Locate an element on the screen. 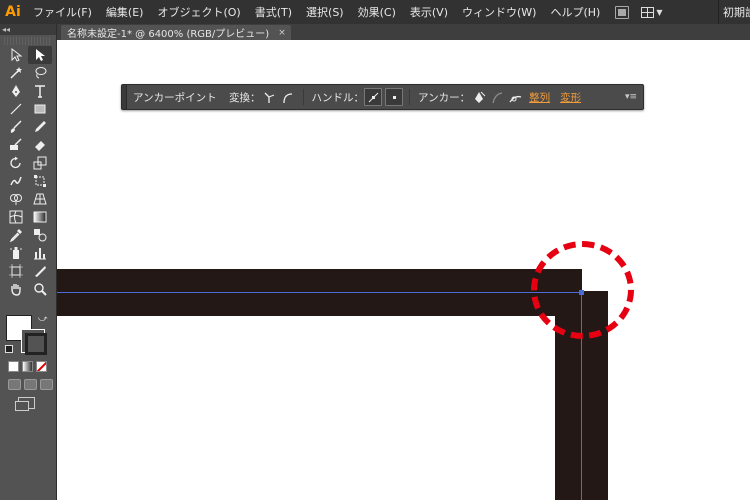 This screenshot has height=500, width=750. slice-tool-icon is located at coordinates (40, 271).